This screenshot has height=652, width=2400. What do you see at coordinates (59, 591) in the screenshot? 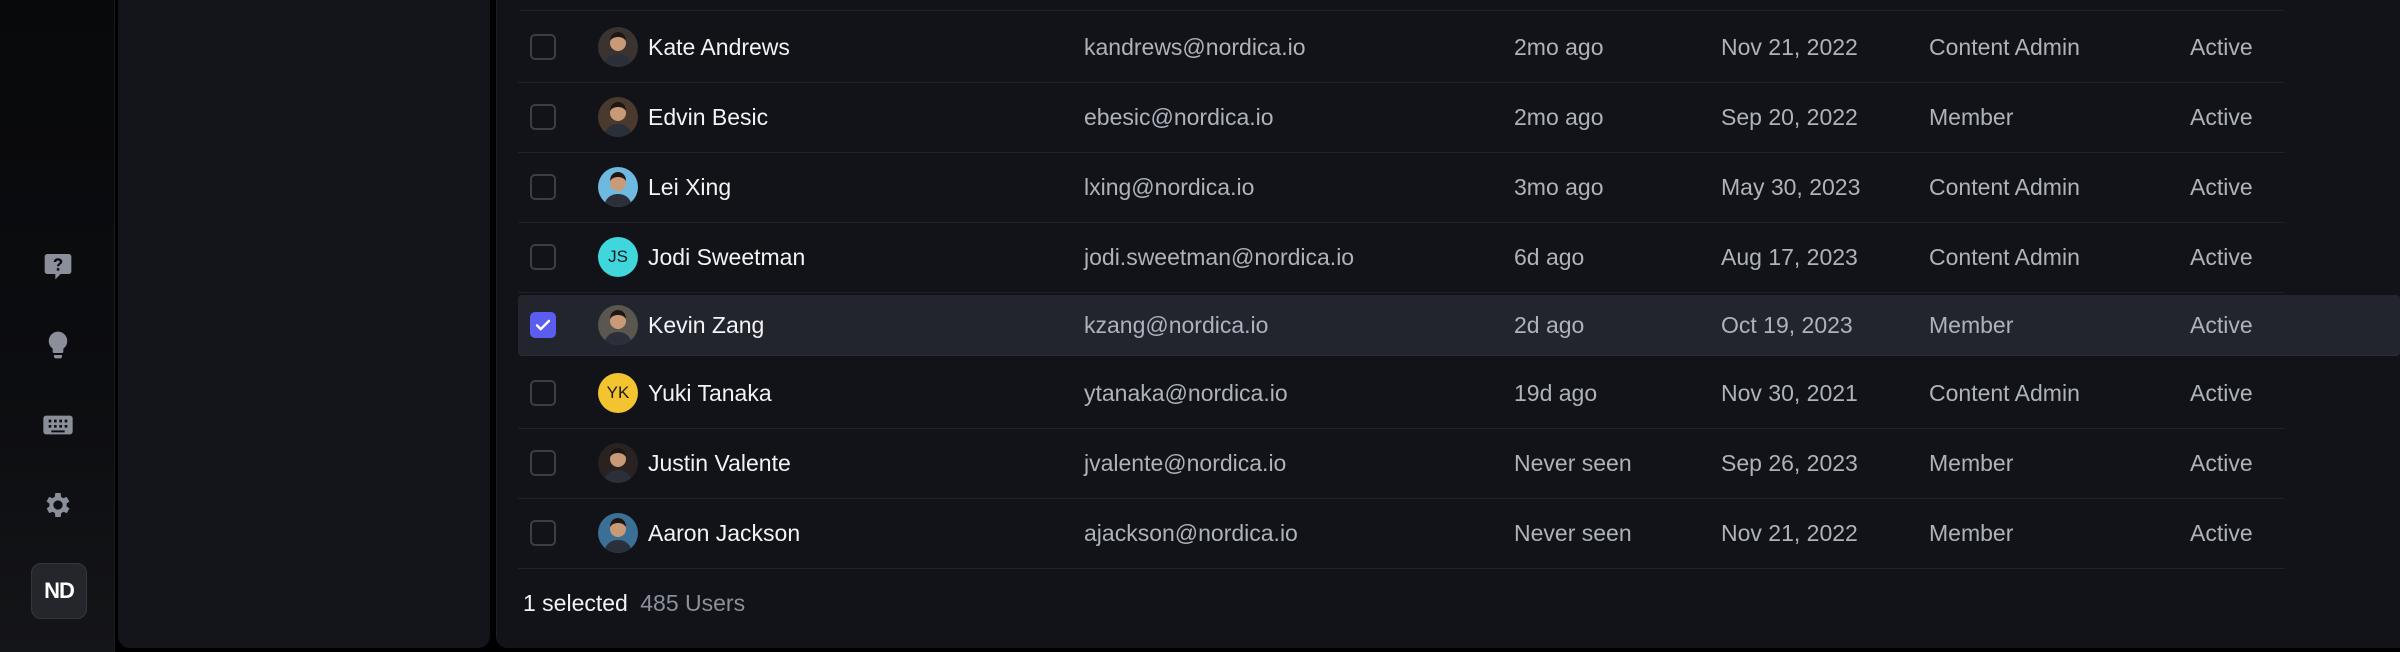
I see `workspace-logo: ND` at bounding box center [59, 591].